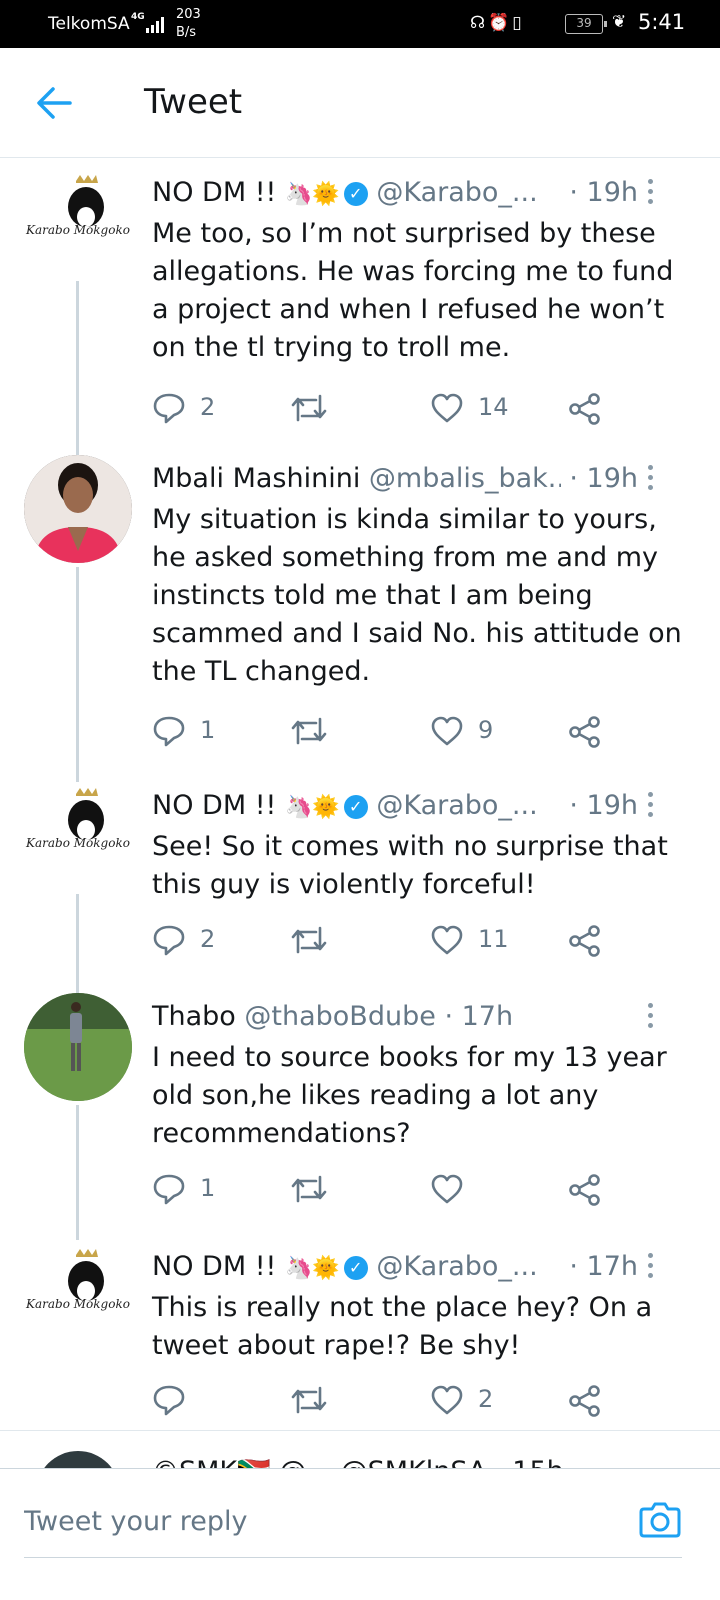 This screenshot has width=720, height=1600. Describe the element at coordinates (493, 939) in the screenshot. I see `like-count: 11` at that location.